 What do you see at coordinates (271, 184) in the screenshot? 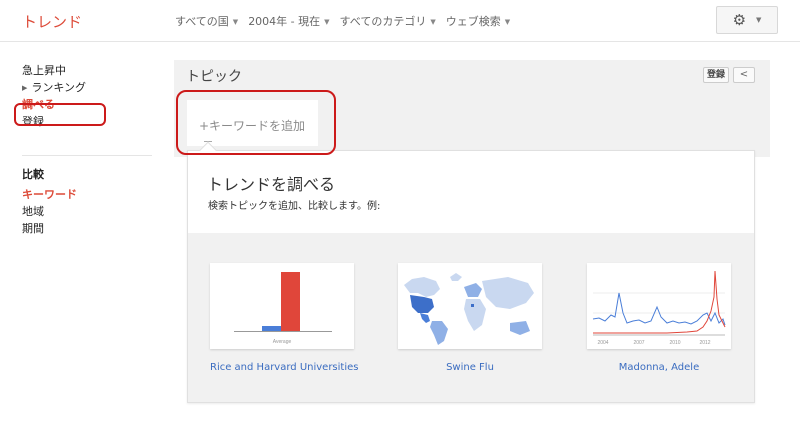
I see `explore-title: トレンドを調べる` at bounding box center [271, 184].